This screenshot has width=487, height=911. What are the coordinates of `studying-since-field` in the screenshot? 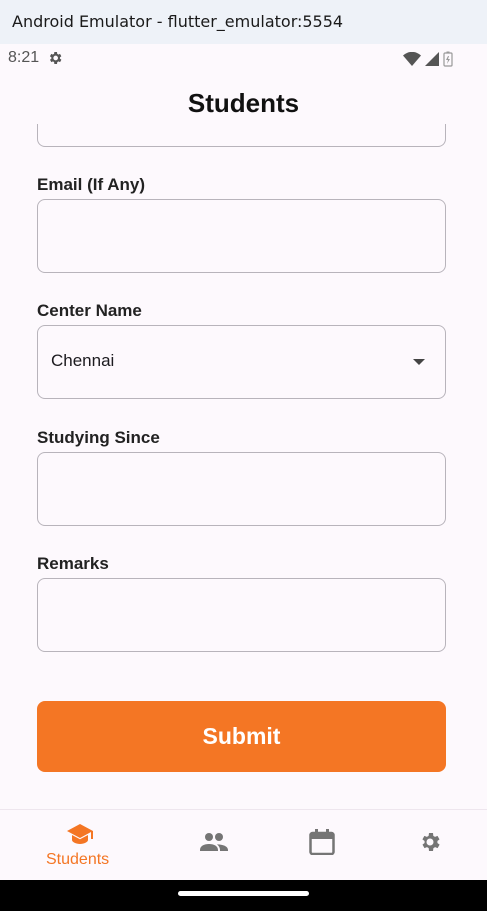 It's located at (241, 489).